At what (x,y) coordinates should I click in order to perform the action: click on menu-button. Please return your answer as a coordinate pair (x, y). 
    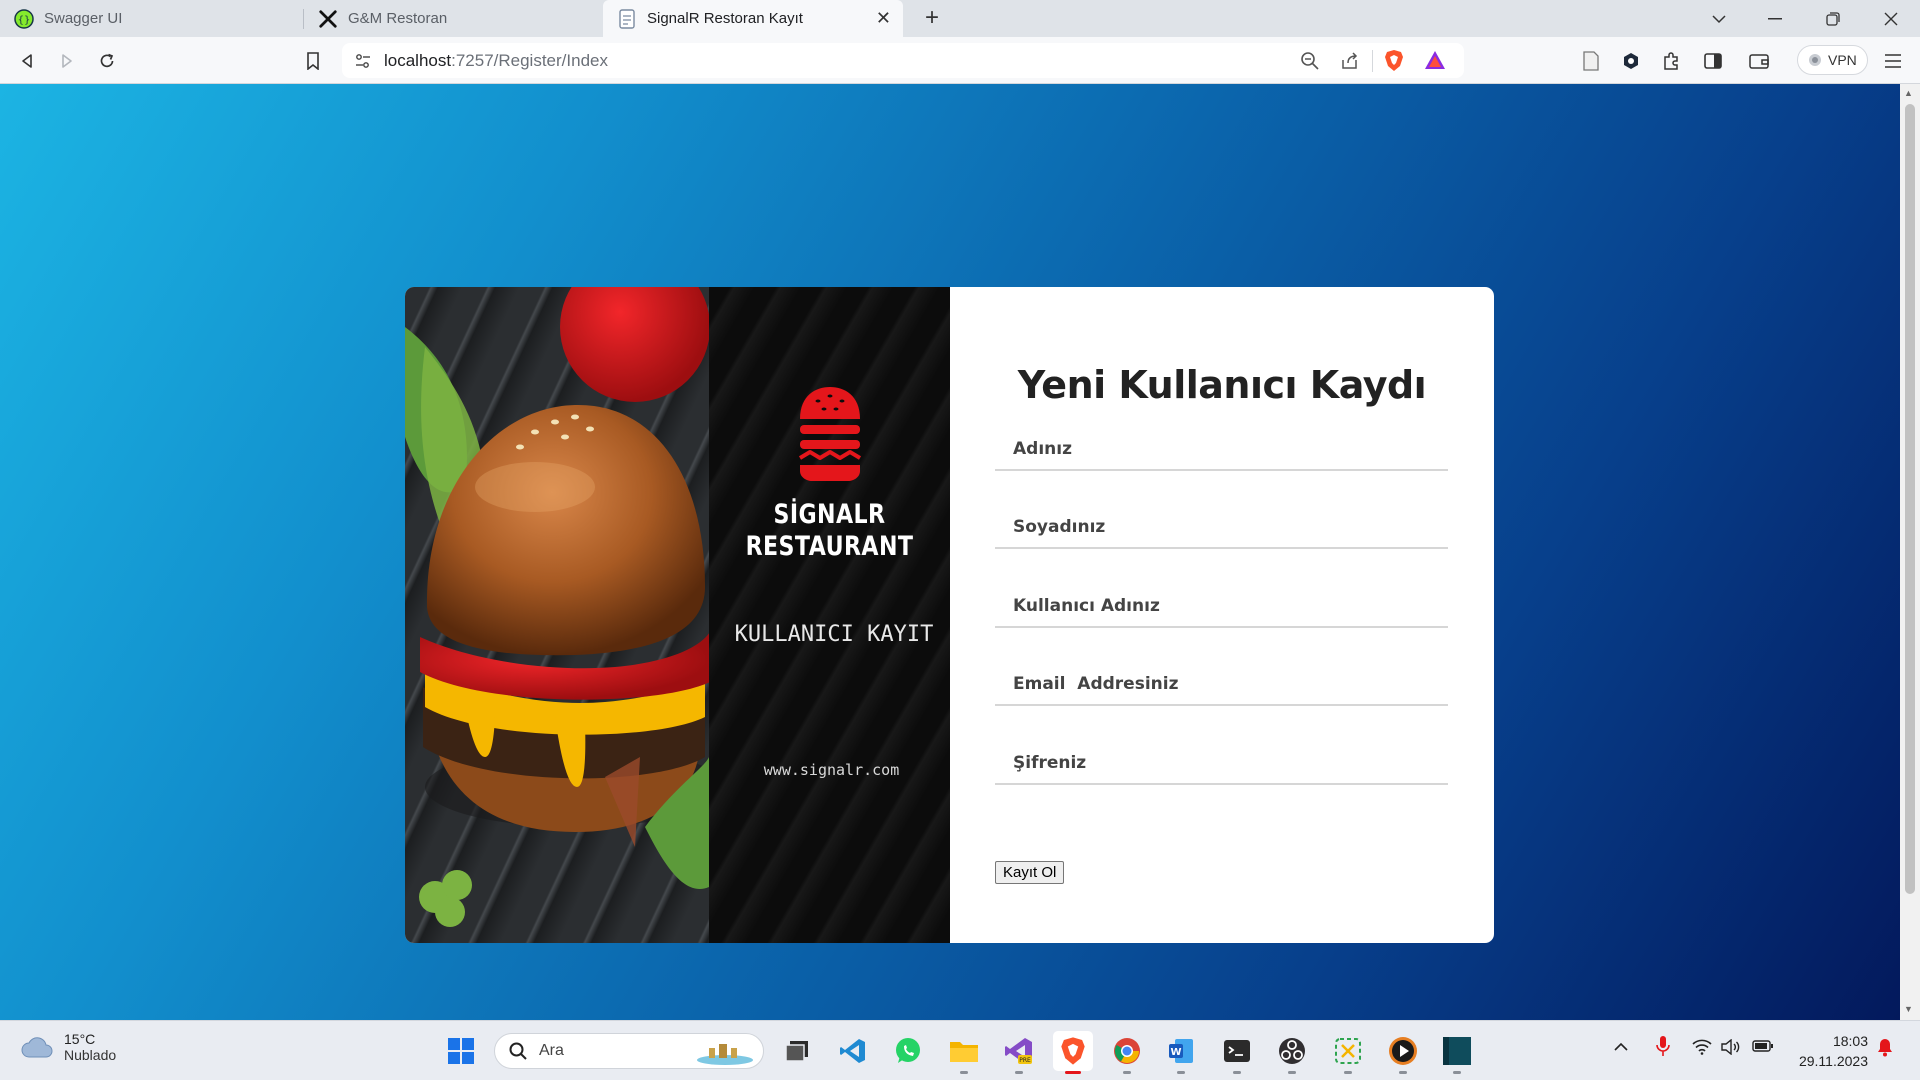
    Looking at the image, I should click on (1893, 61).